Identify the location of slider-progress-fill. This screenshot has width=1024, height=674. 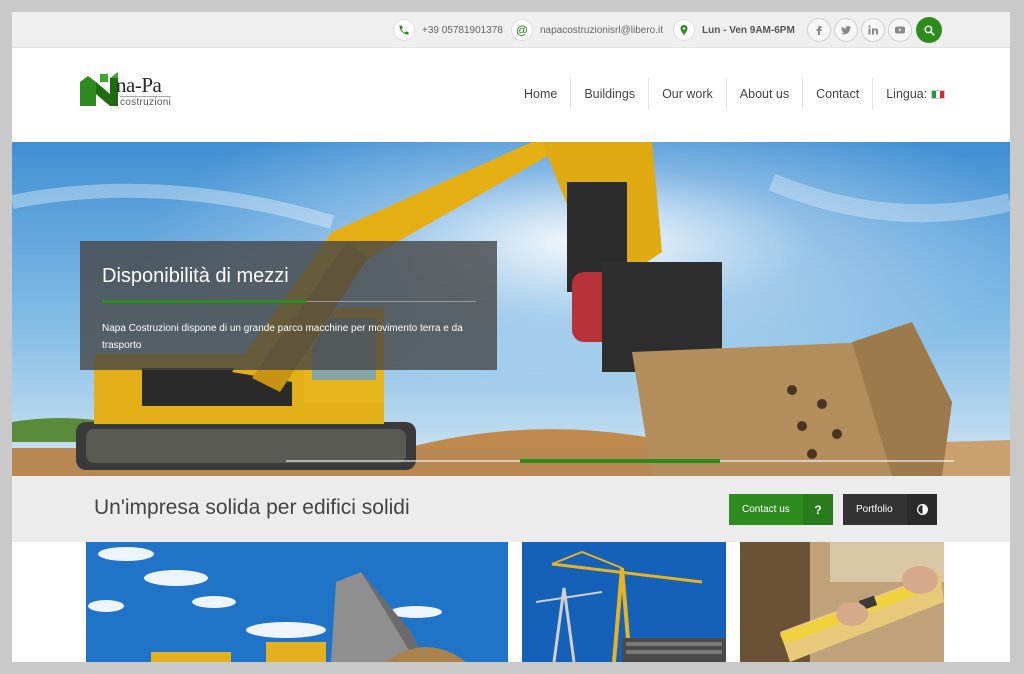
(620, 461).